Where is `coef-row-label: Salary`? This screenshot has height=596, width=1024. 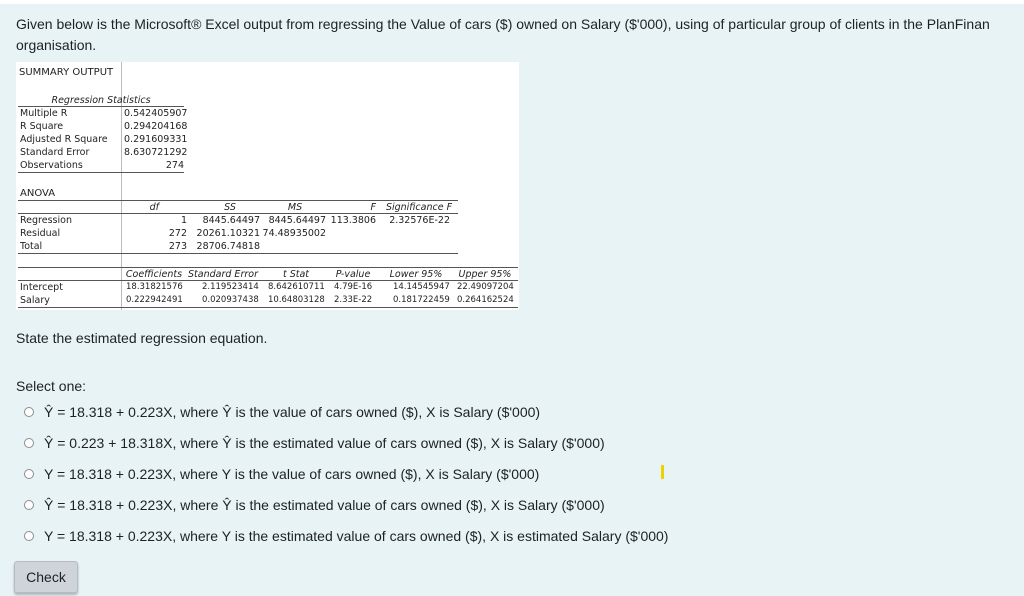
coef-row-label: Salary is located at coordinates (35, 300).